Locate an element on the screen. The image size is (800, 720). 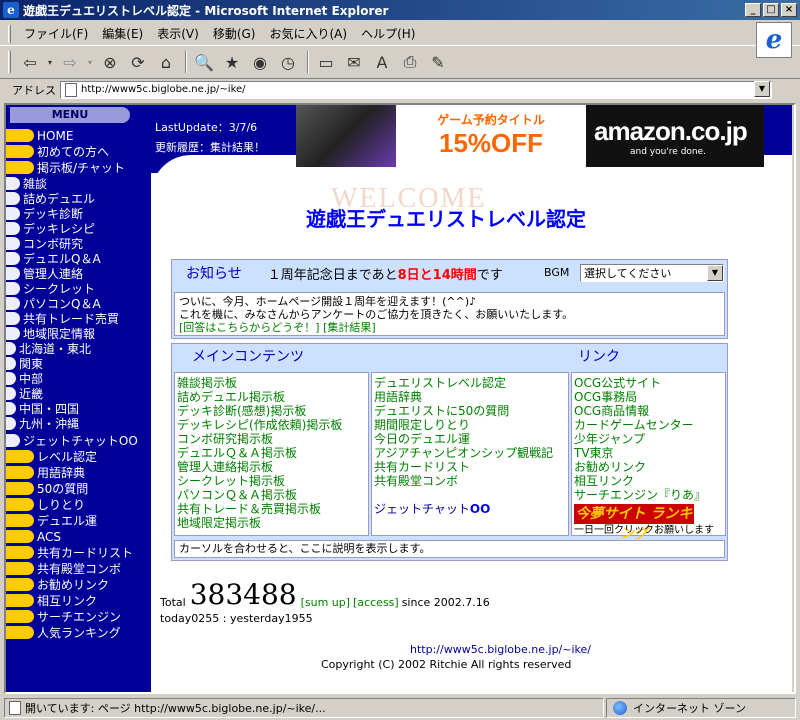
menu-item-local-info: 地域限定情報 is located at coordinates (50, 333).